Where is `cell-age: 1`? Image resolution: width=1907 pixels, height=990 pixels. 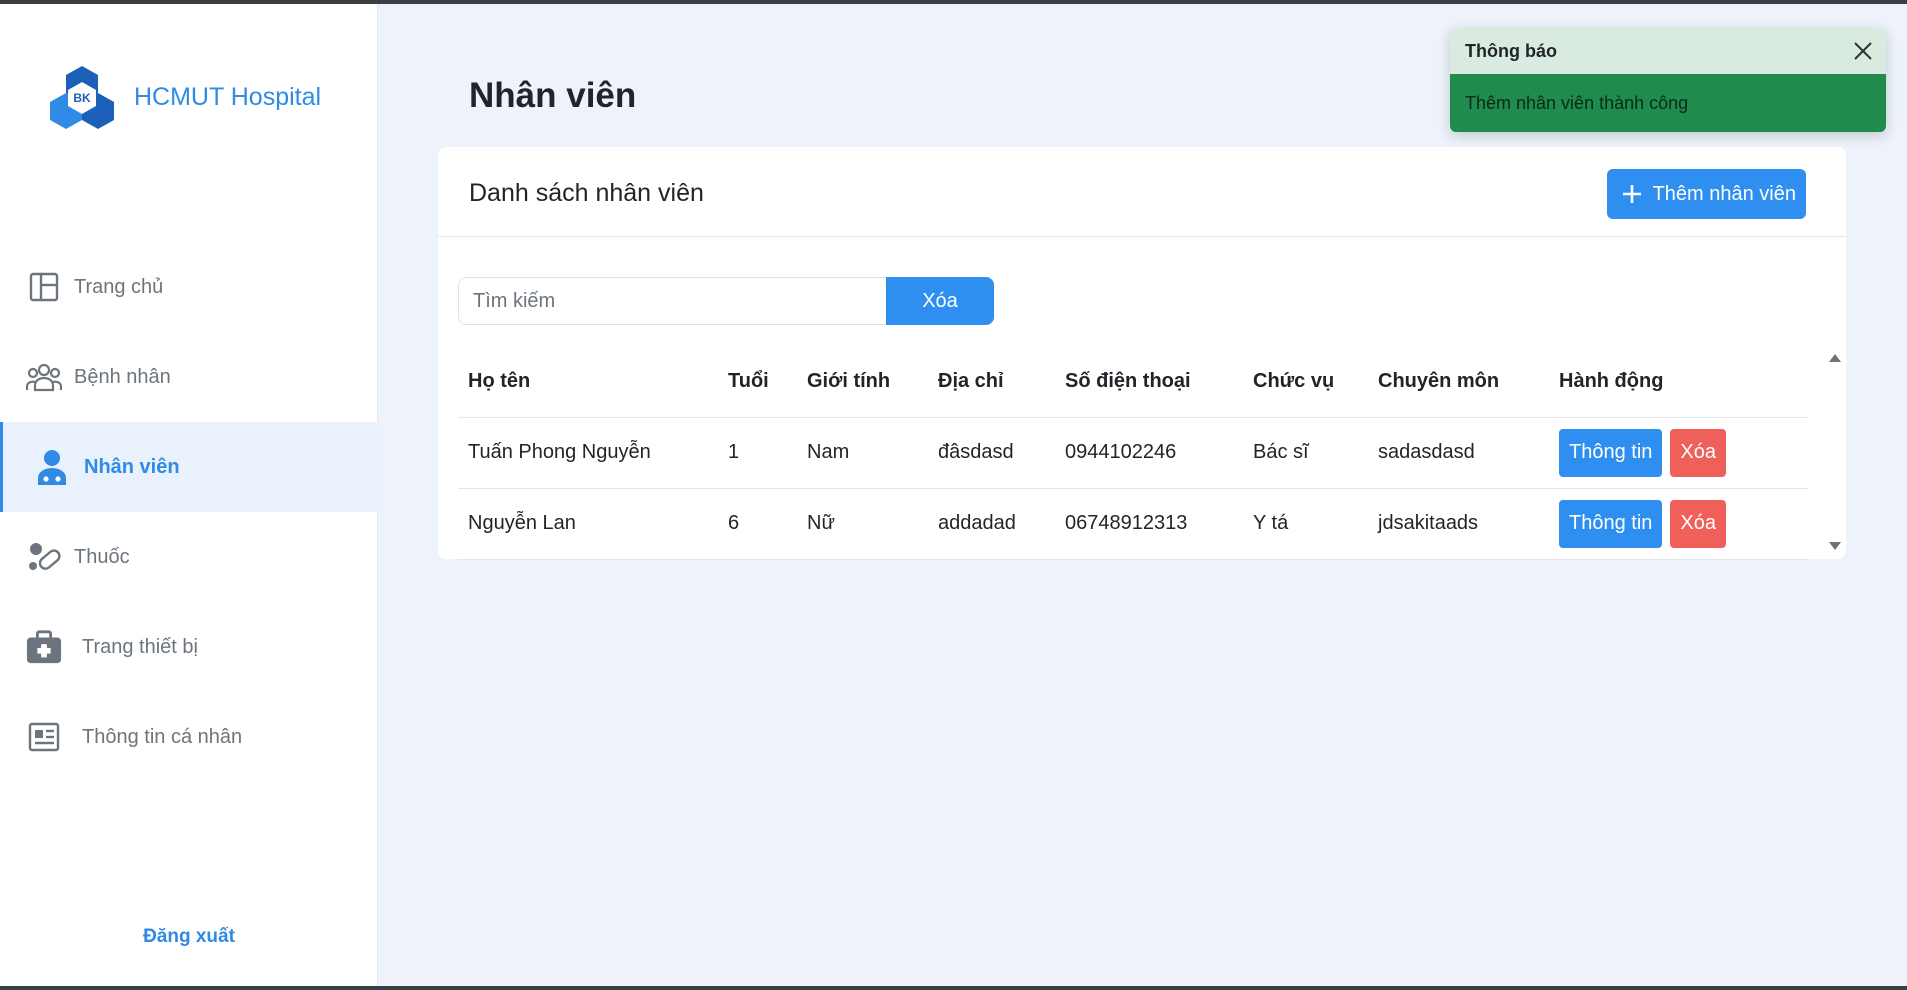 cell-age: 1 is located at coordinates (757, 453).